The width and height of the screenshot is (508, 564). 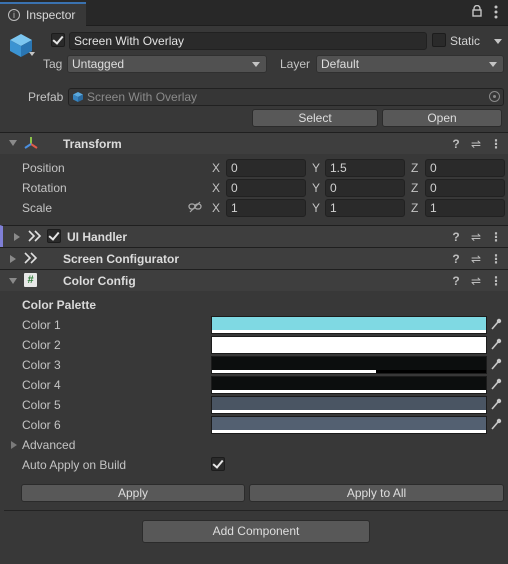 What do you see at coordinates (338, 168) in the screenshot?
I see `position-y-value: 1.5` at bounding box center [338, 168].